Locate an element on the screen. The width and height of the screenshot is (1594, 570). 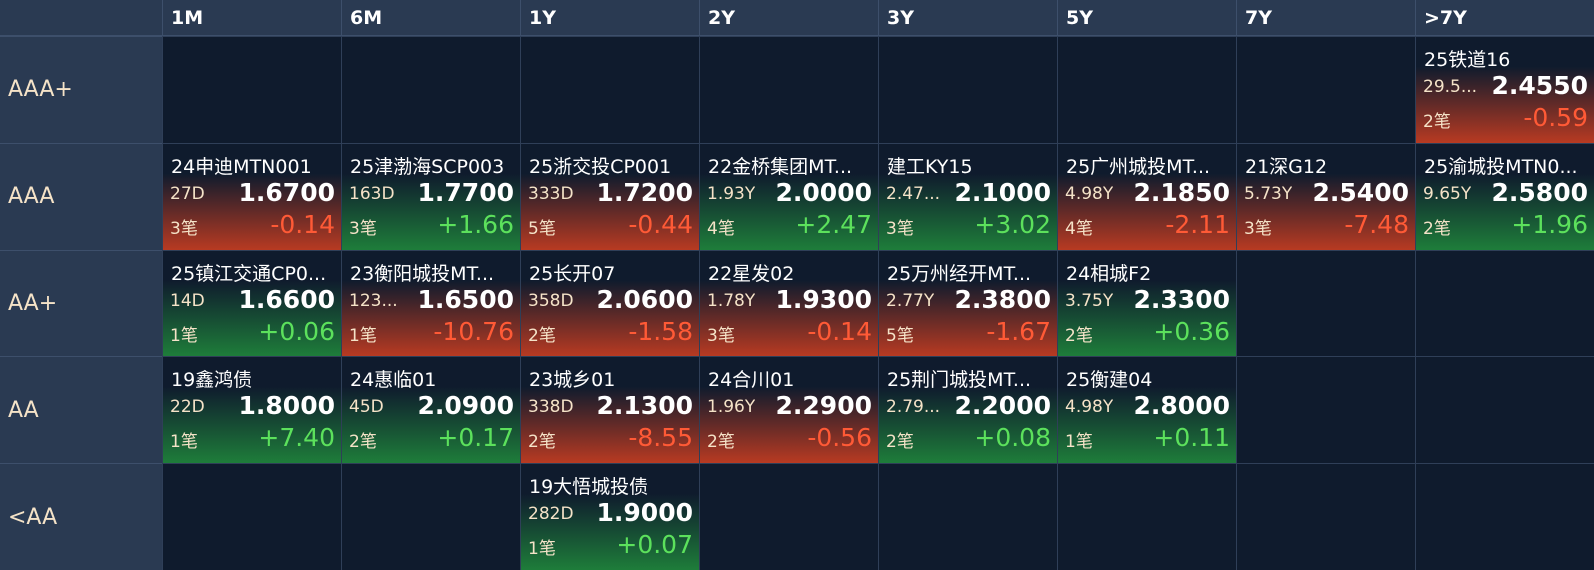
bond-name: 25津渤海SCP003 is located at coordinates (432, 165).